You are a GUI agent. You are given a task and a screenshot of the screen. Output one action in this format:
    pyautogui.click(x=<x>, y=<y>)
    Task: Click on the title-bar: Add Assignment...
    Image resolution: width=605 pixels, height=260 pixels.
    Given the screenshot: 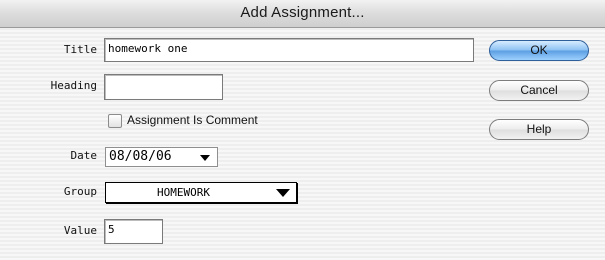 What is the action you would take?
    pyautogui.click(x=302, y=14)
    